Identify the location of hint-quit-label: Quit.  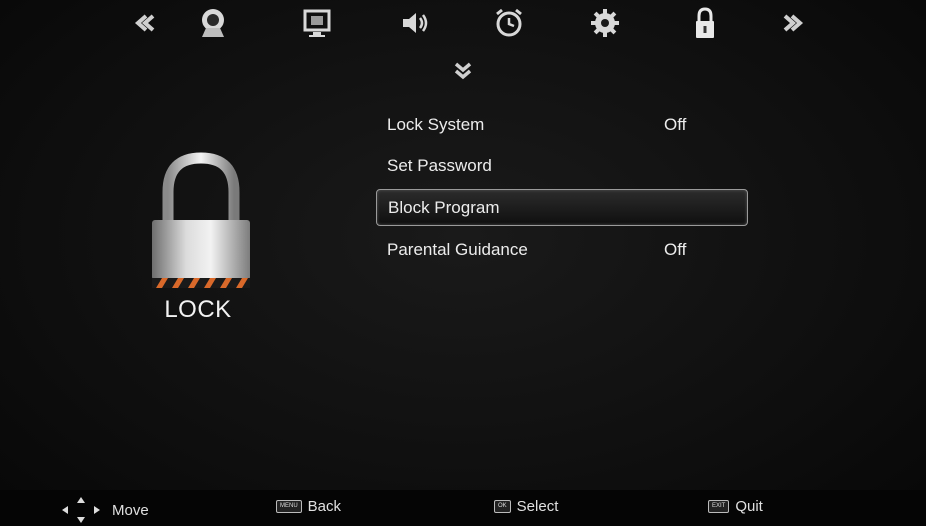
(749, 506).